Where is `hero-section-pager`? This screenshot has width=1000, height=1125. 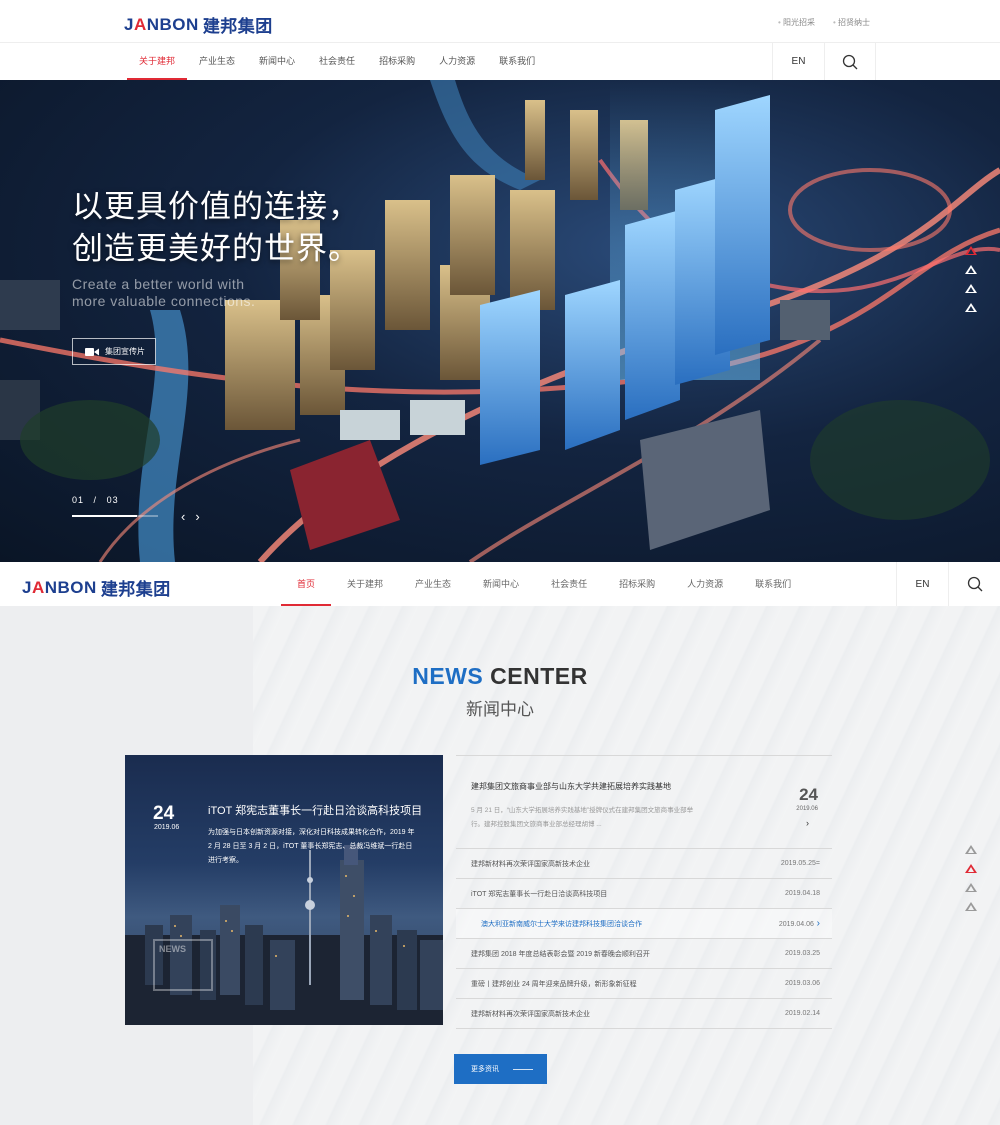
hero-section-pager is located at coordinates (971, 279).